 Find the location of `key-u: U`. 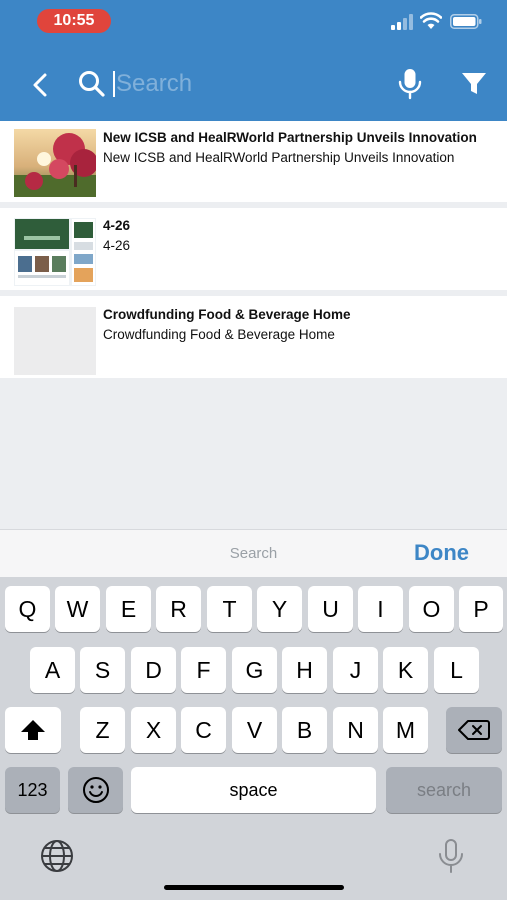

key-u: U is located at coordinates (330, 609).